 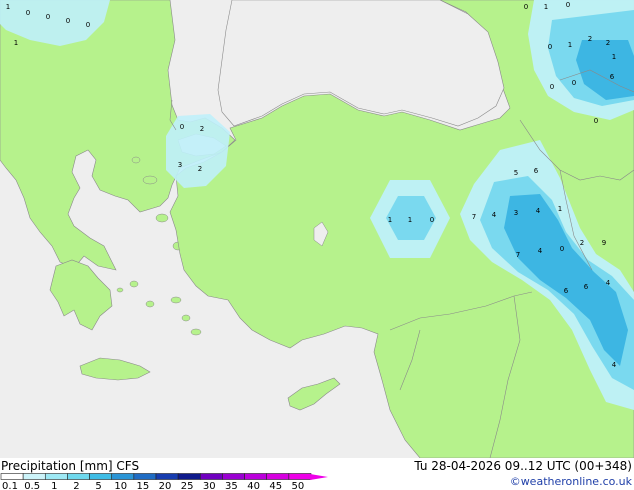 What do you see at coordinates (165, 485) in the screenshot?
I see `color-scale-label: 20` at bounding box center [165, 485].